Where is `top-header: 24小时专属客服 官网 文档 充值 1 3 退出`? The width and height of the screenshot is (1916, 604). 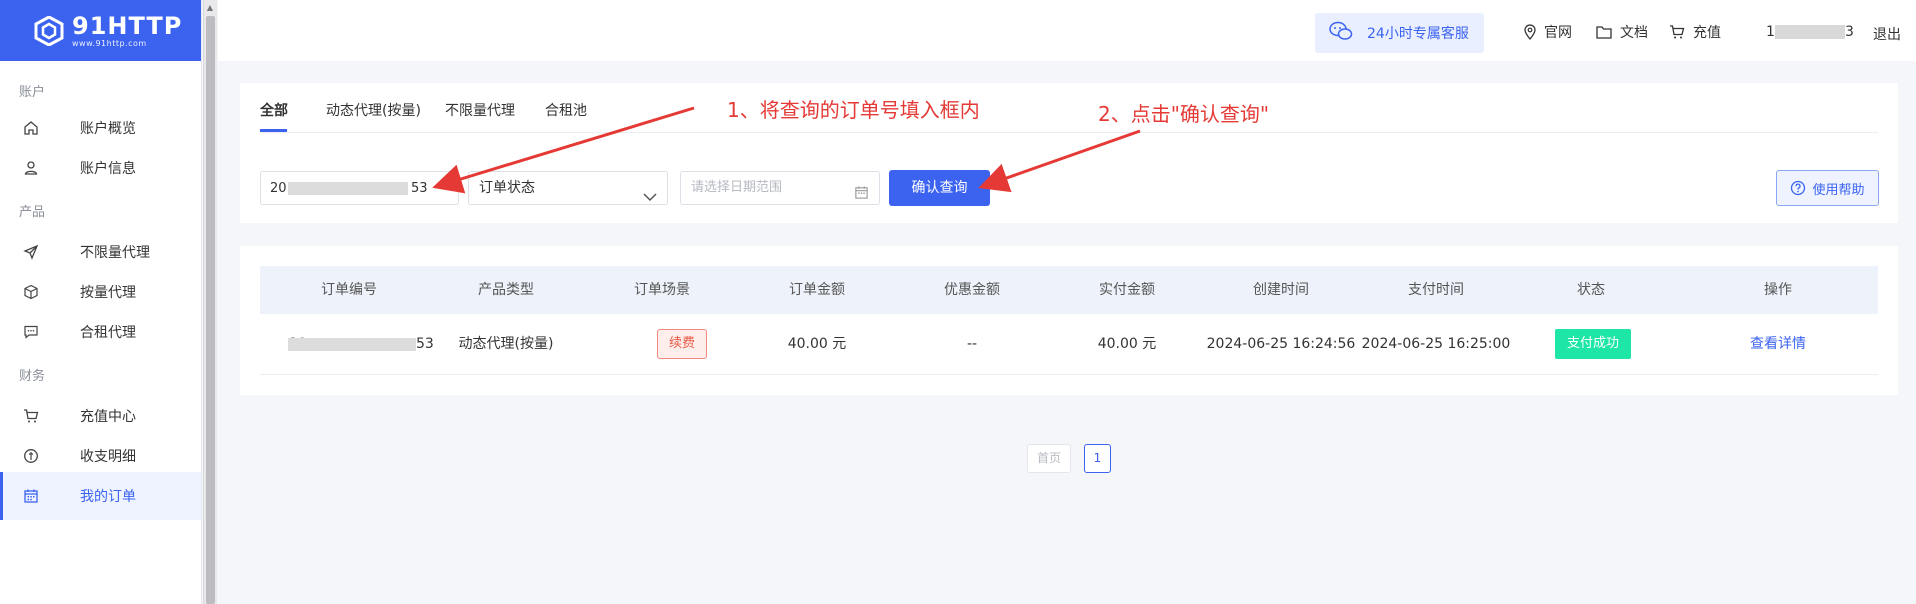 top-header: 24小时专属客服 官网 文档 充值 1 3 退出 is located at coordinates (1067, 30).